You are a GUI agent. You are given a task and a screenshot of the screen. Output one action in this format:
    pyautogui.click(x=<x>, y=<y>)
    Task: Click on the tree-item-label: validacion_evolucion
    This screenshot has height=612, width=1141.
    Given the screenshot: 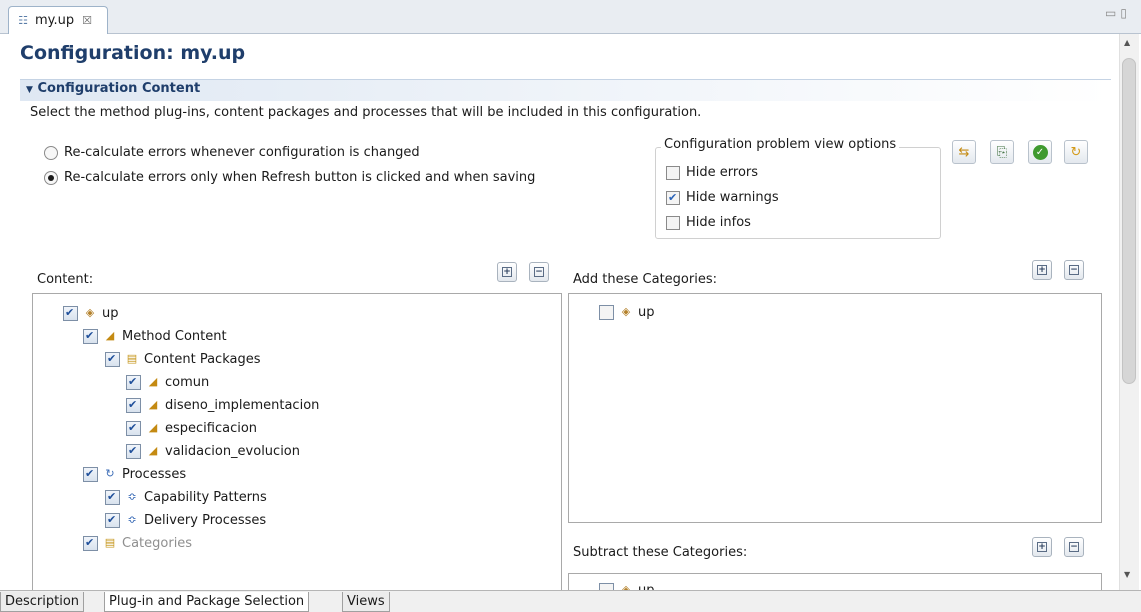 What is the action you would take?
    pyautogui.click(x=233, y=451)
    